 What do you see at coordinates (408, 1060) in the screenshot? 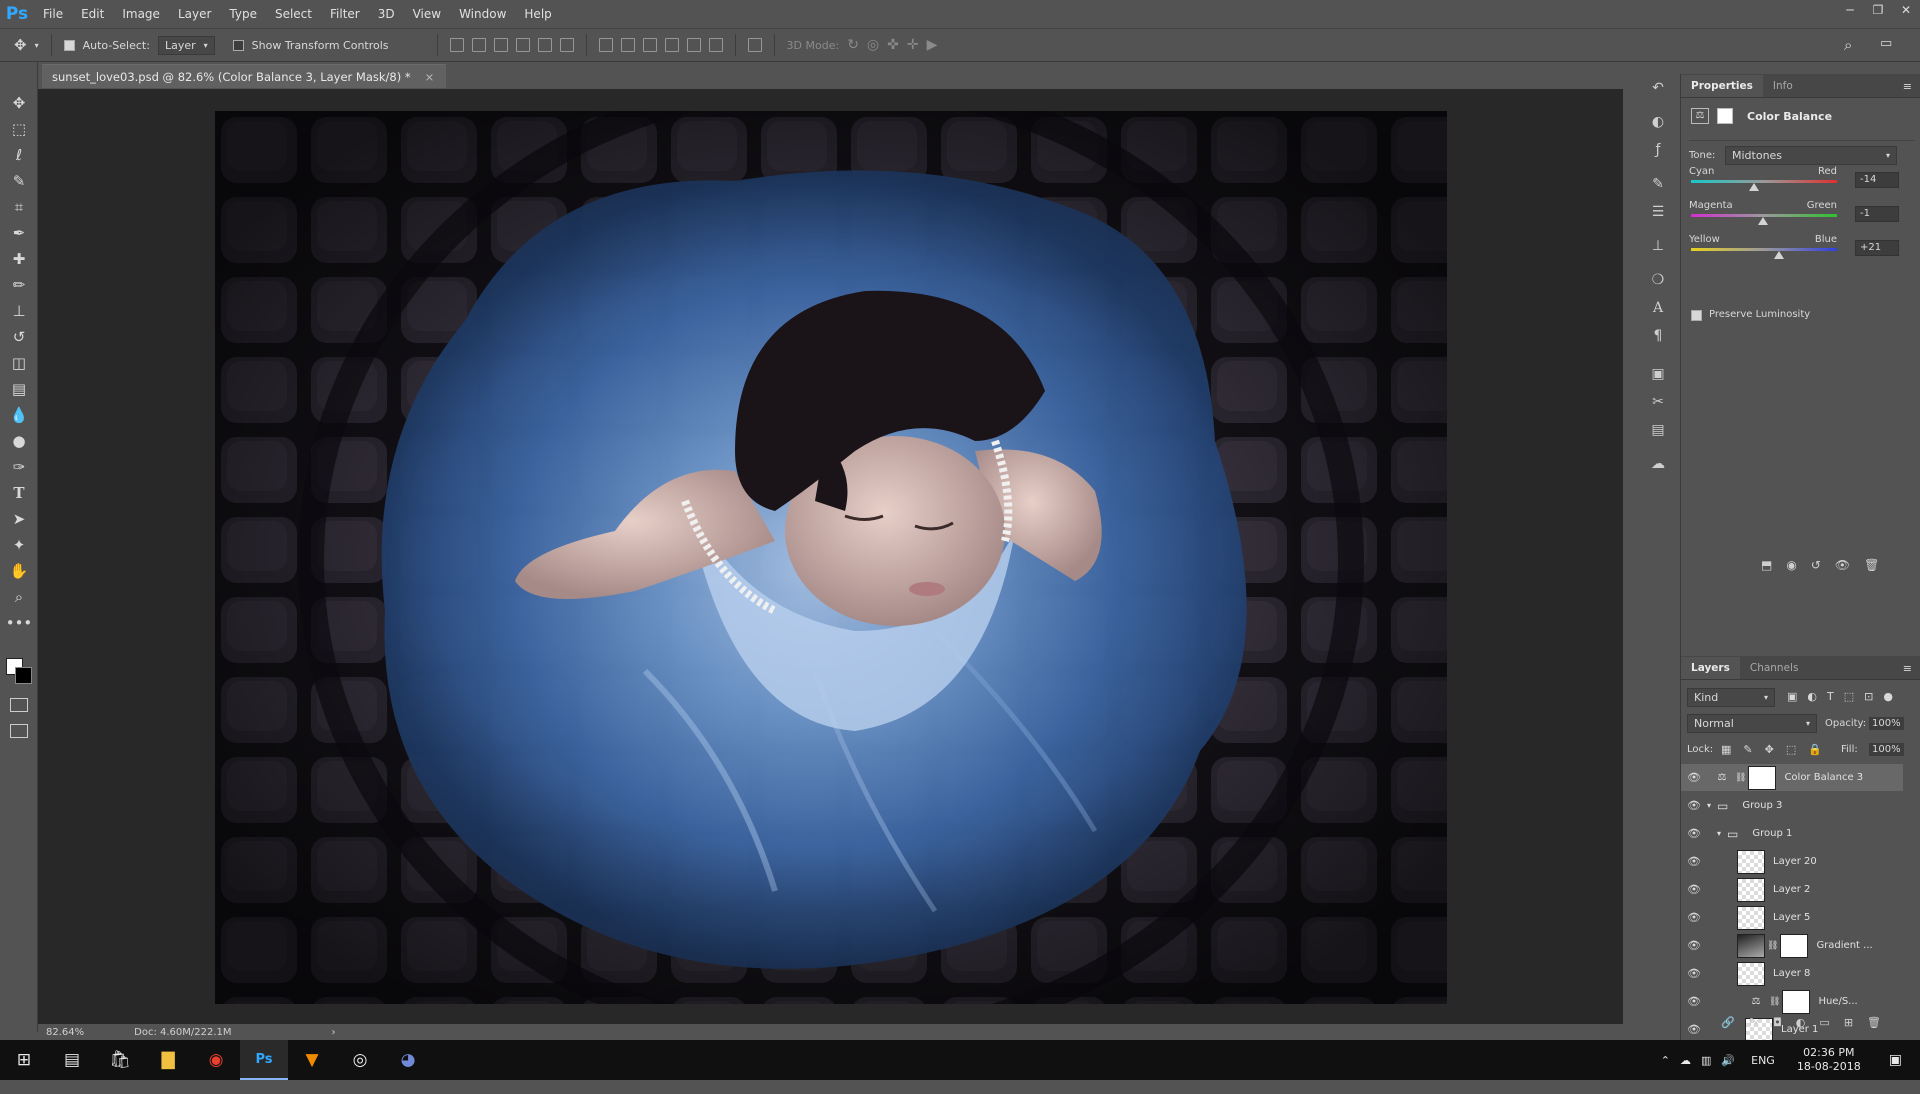
I see `discord-icon: ◕` at bounding box center [408, 1060].